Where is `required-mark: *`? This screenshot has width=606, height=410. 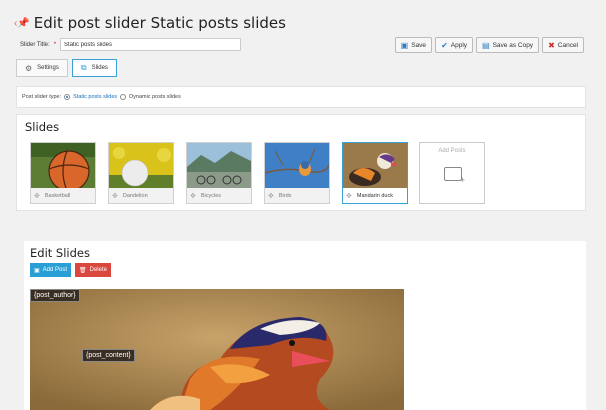
required-mark: * is located at coordinates (55, 44).